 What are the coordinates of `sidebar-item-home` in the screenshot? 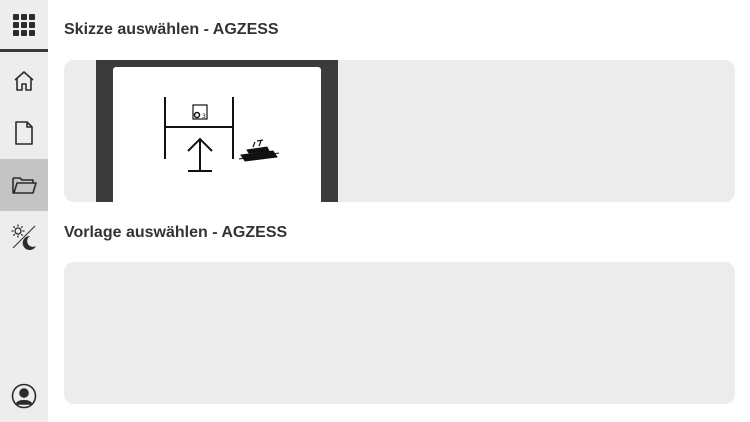 It's located at (24, 81).